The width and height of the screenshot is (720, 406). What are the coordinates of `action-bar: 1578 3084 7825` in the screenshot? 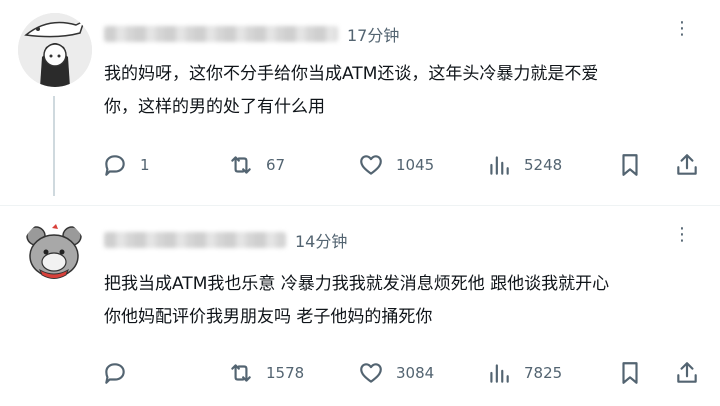 It's located at (360, 373).